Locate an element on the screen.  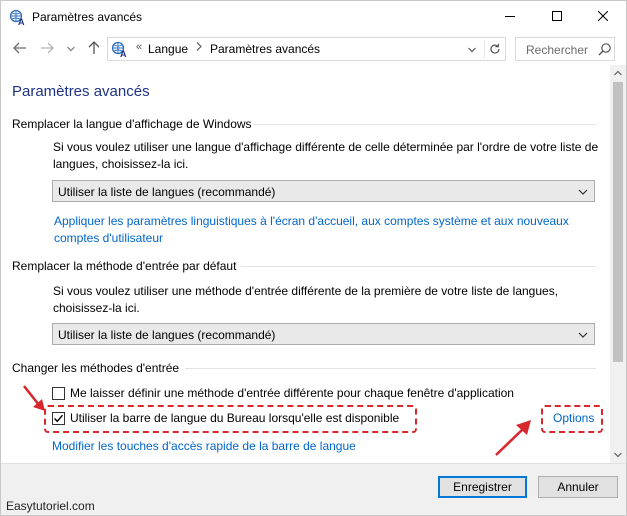
address-history-button is located at coordinates (472, 50).